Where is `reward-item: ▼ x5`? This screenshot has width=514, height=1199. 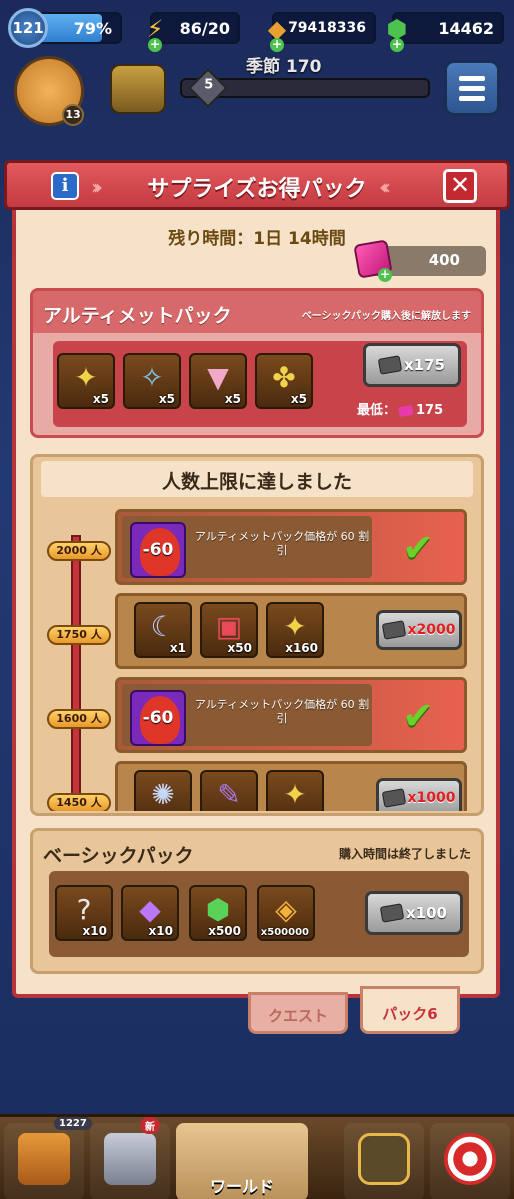
reward-item: ▼ x5 is located at coordinates (218, 381).